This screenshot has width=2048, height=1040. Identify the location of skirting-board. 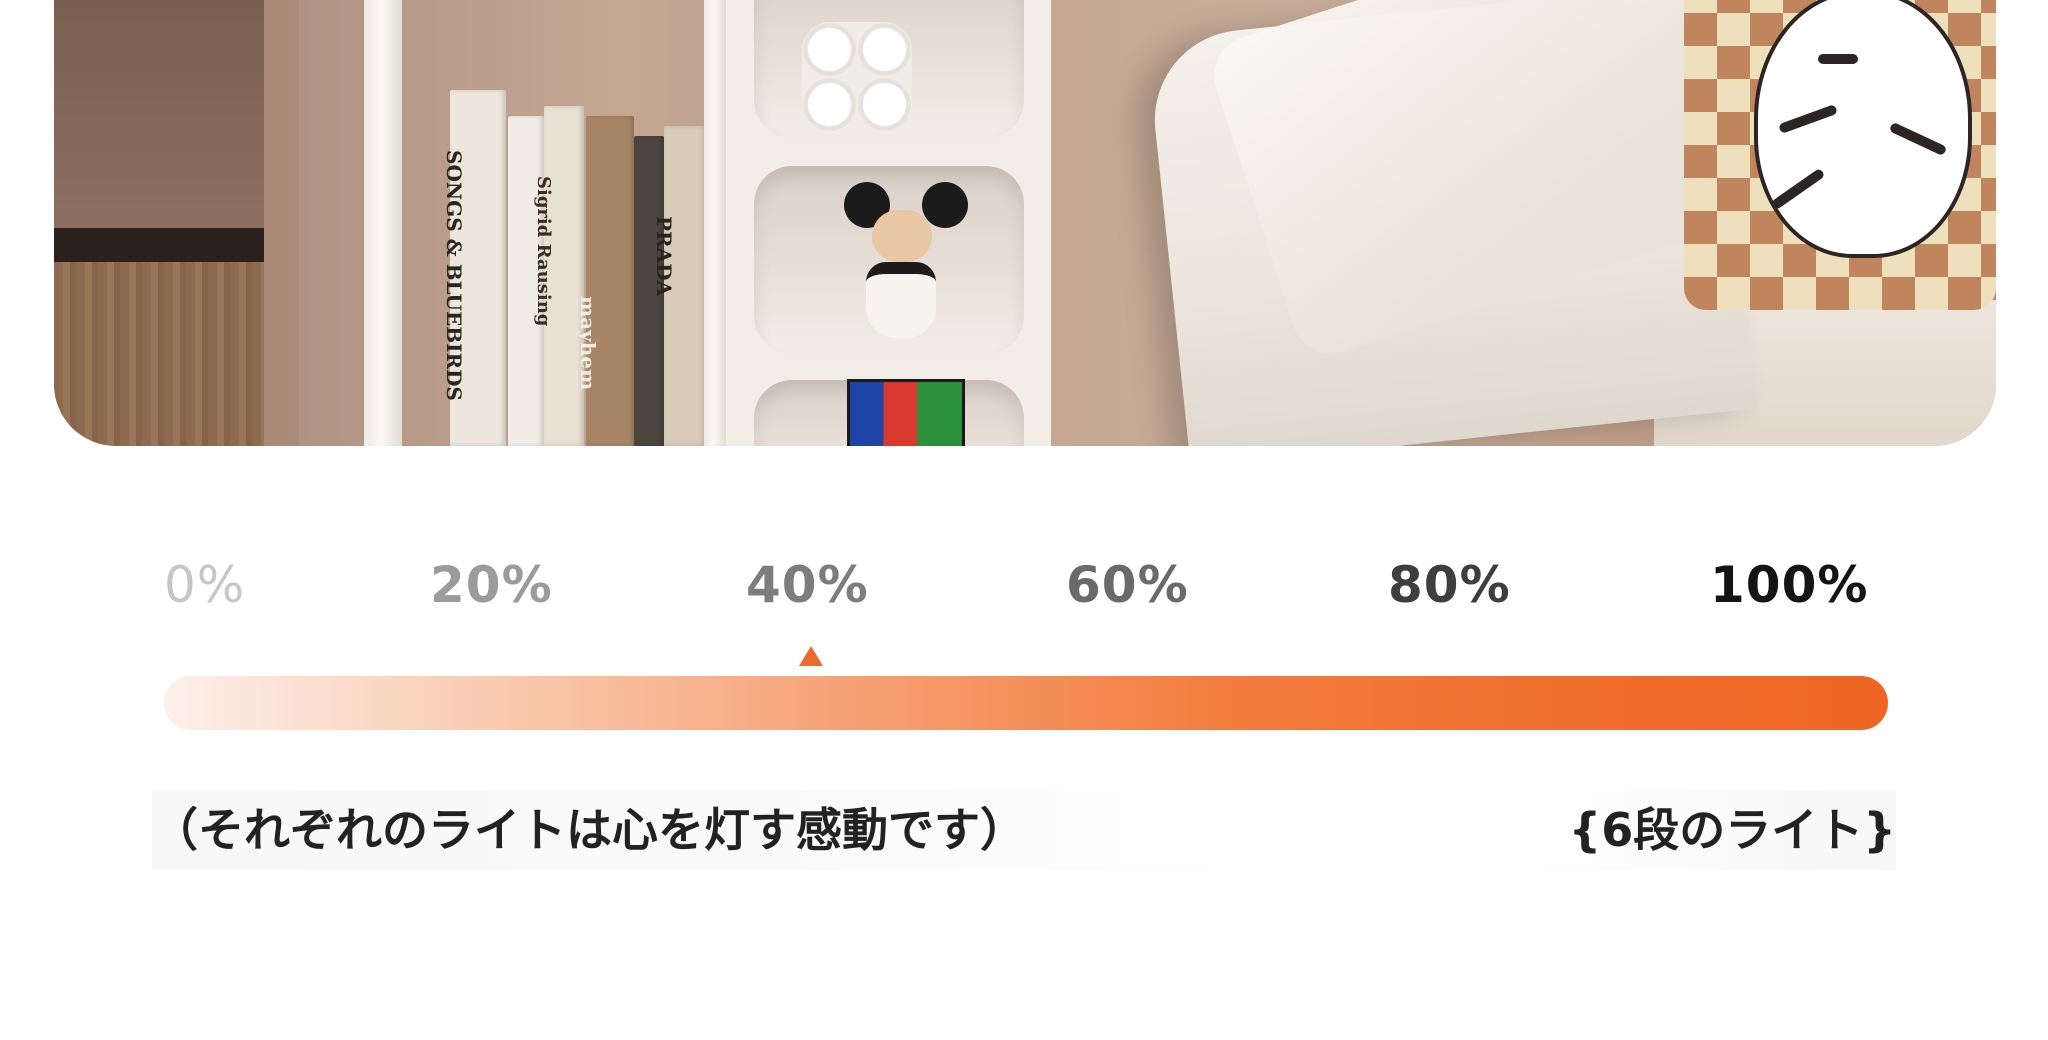
(159, 245).